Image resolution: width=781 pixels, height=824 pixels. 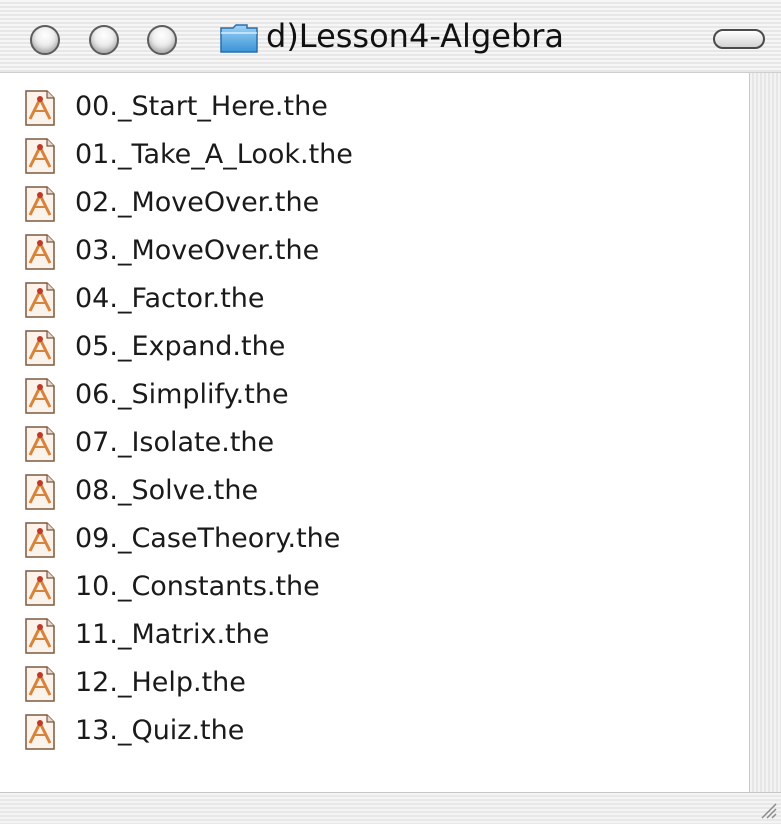 I want to click on file-name: 12._Help.the, so click(x=160, y=682).